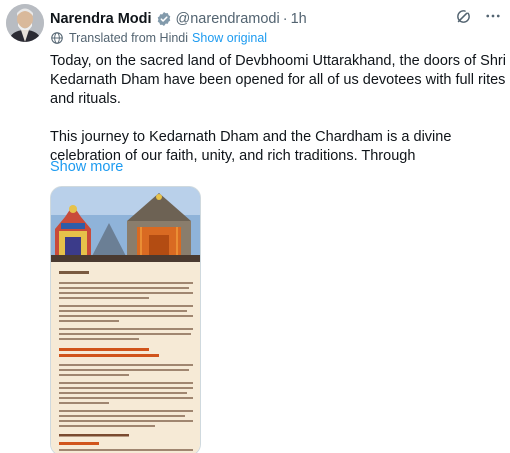 The height and width of the screenshot is (453, 510). I want to click on show-more-link: Show more, so click(86, 167).